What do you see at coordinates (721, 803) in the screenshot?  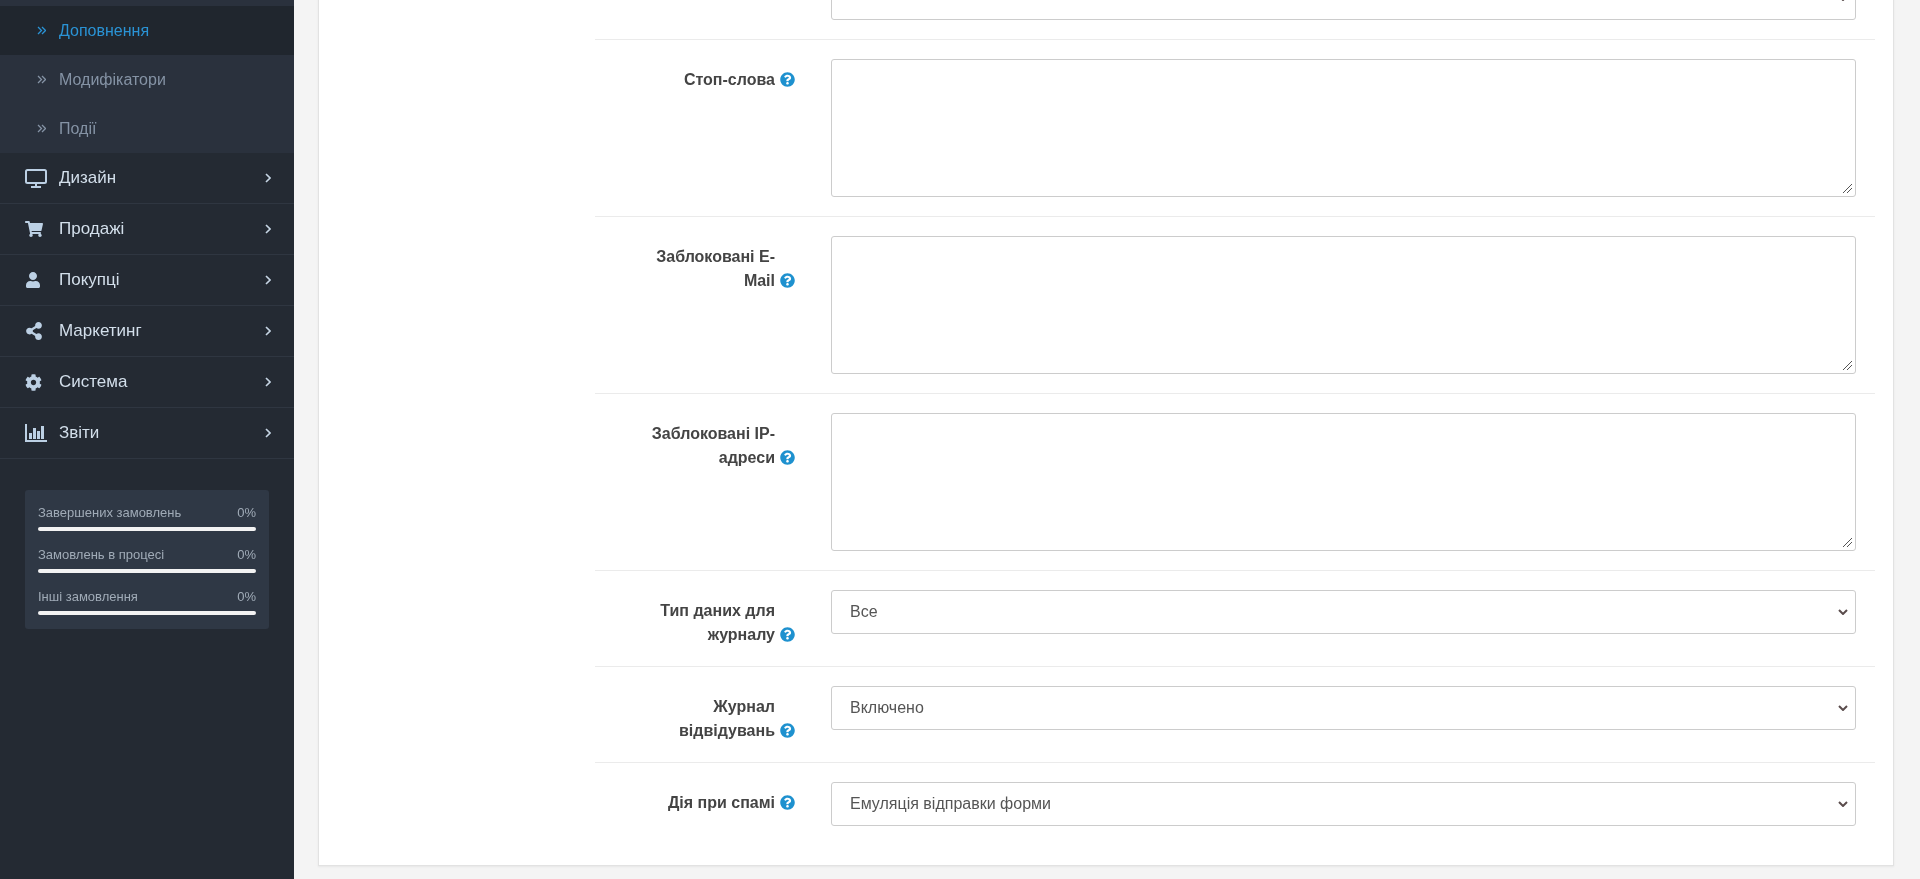 I see `field-label: Дія при спамі` at bounding box center [721, 803].